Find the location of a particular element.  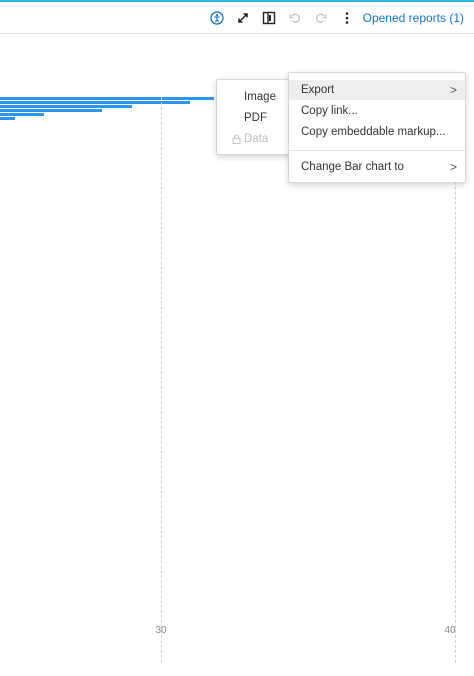

menu-divider is located at coordinates (377, 150).